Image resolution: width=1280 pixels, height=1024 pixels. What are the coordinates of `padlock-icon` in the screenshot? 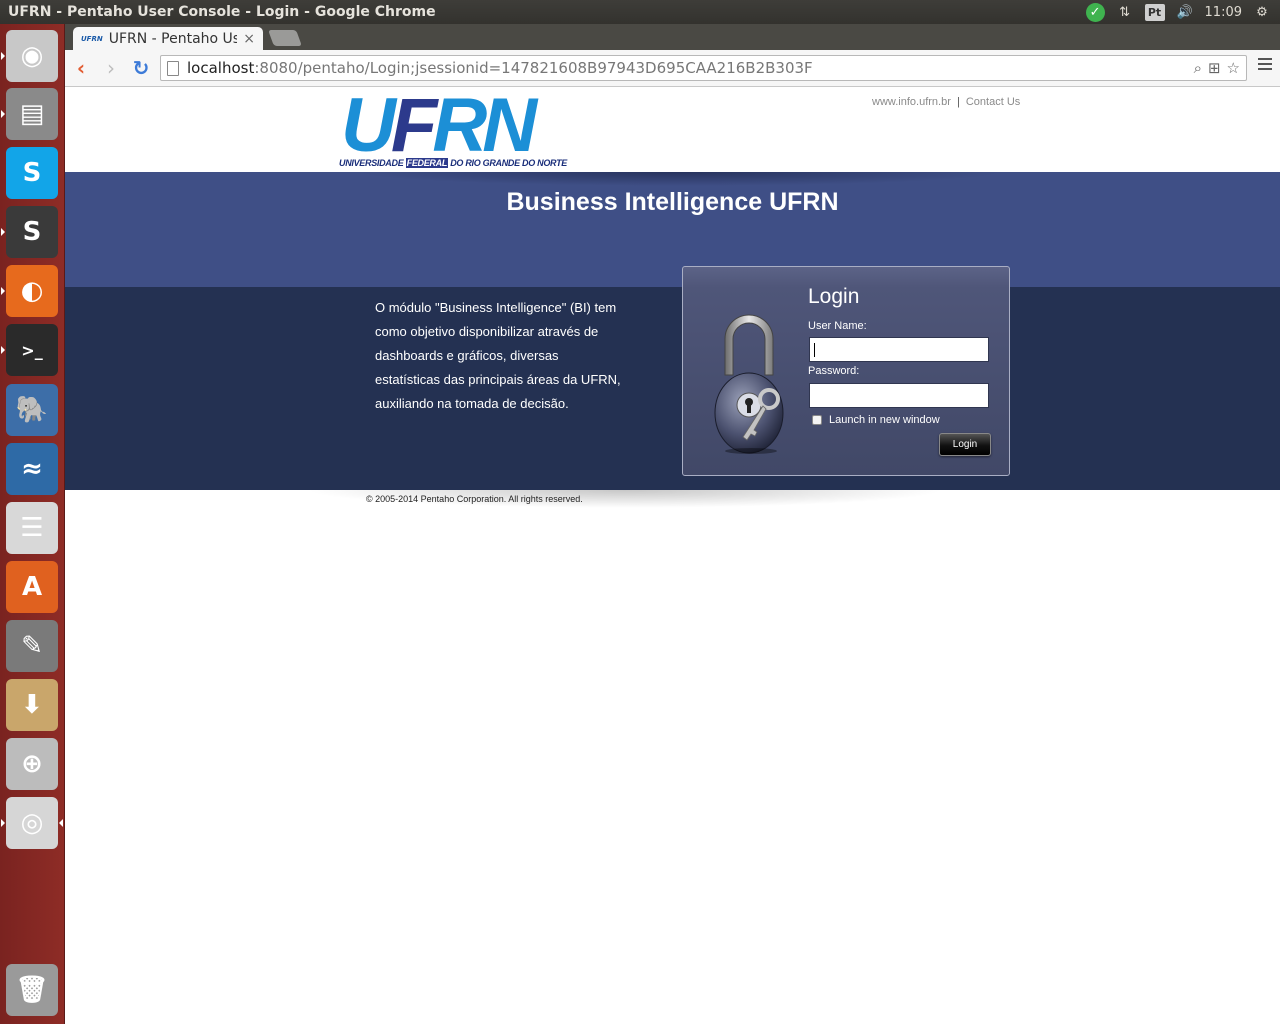 It's located at (749, 384).